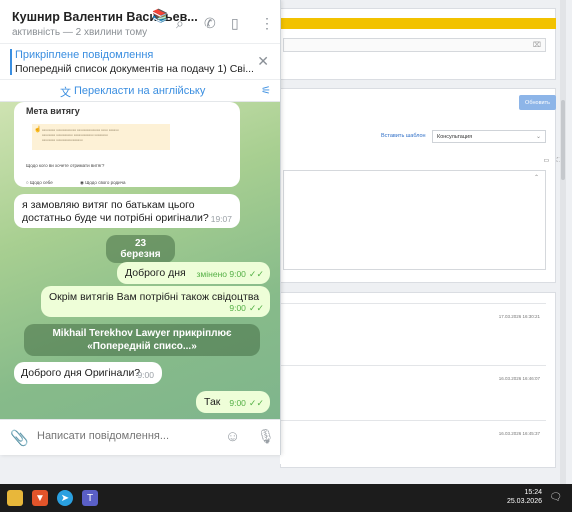 This screenshot has width=572, height=512. Describe the element at coordinates (81, 373) in the screenshot. I see `message-text: Доброго дня Оригінали?` at that location.